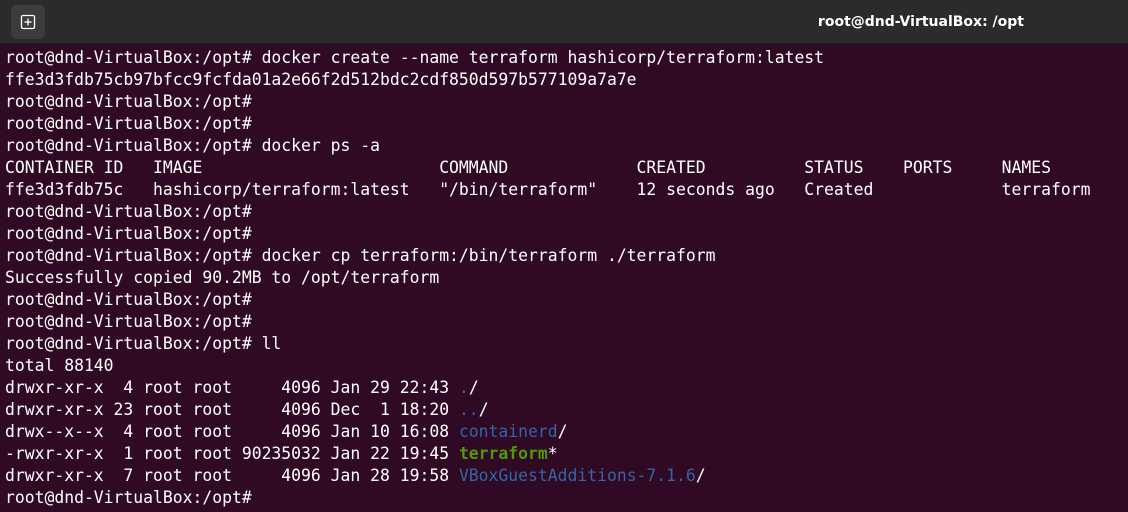 Image resolution: width=1128 pixels, height=512 pixels. Describe the element at coordinates (192, 145) in the screenshot. I see `prompt-line-text: root@dnd-VirtualBox:/opt# docker ps -a` at that location.